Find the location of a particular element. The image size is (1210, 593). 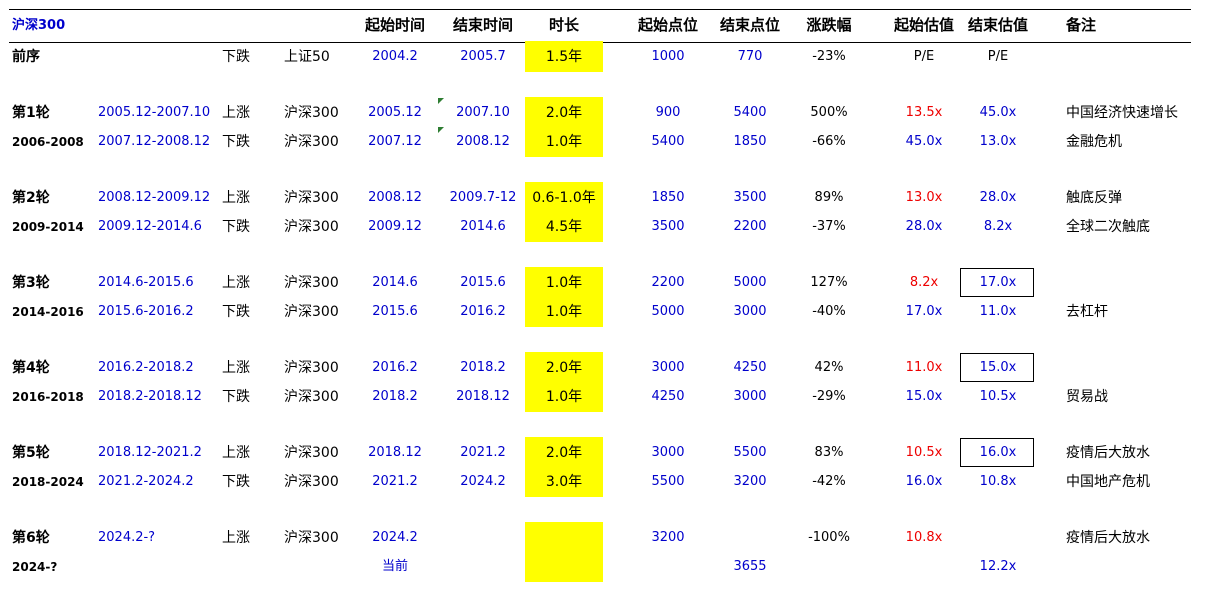

cell-start: 2004.2 is located at coordinates (395, 56).